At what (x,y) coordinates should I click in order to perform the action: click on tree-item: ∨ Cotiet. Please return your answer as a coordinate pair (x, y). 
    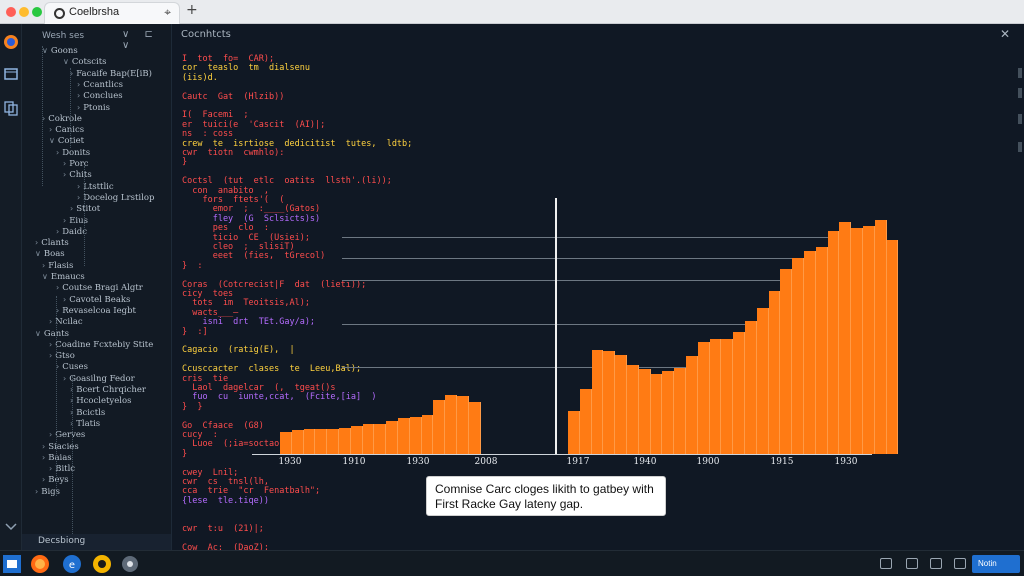
    Looking at the image, I should click on (66, 142).